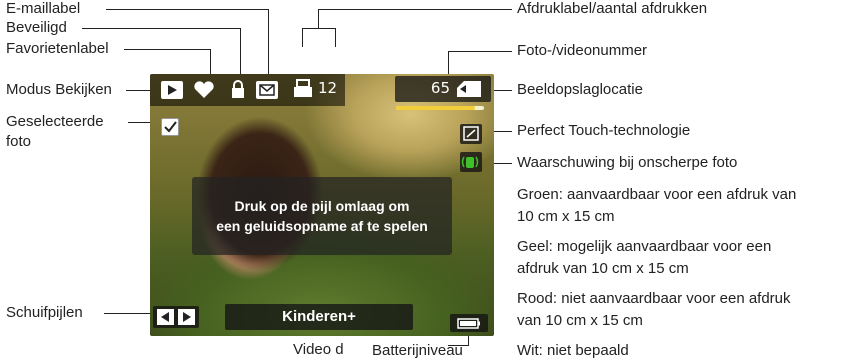 This screenshot has height=363, width=845. What do you see at coordinates (440, 88) in the screenshot?
I see `photo-number: 65` at bounding box center [440, 88].